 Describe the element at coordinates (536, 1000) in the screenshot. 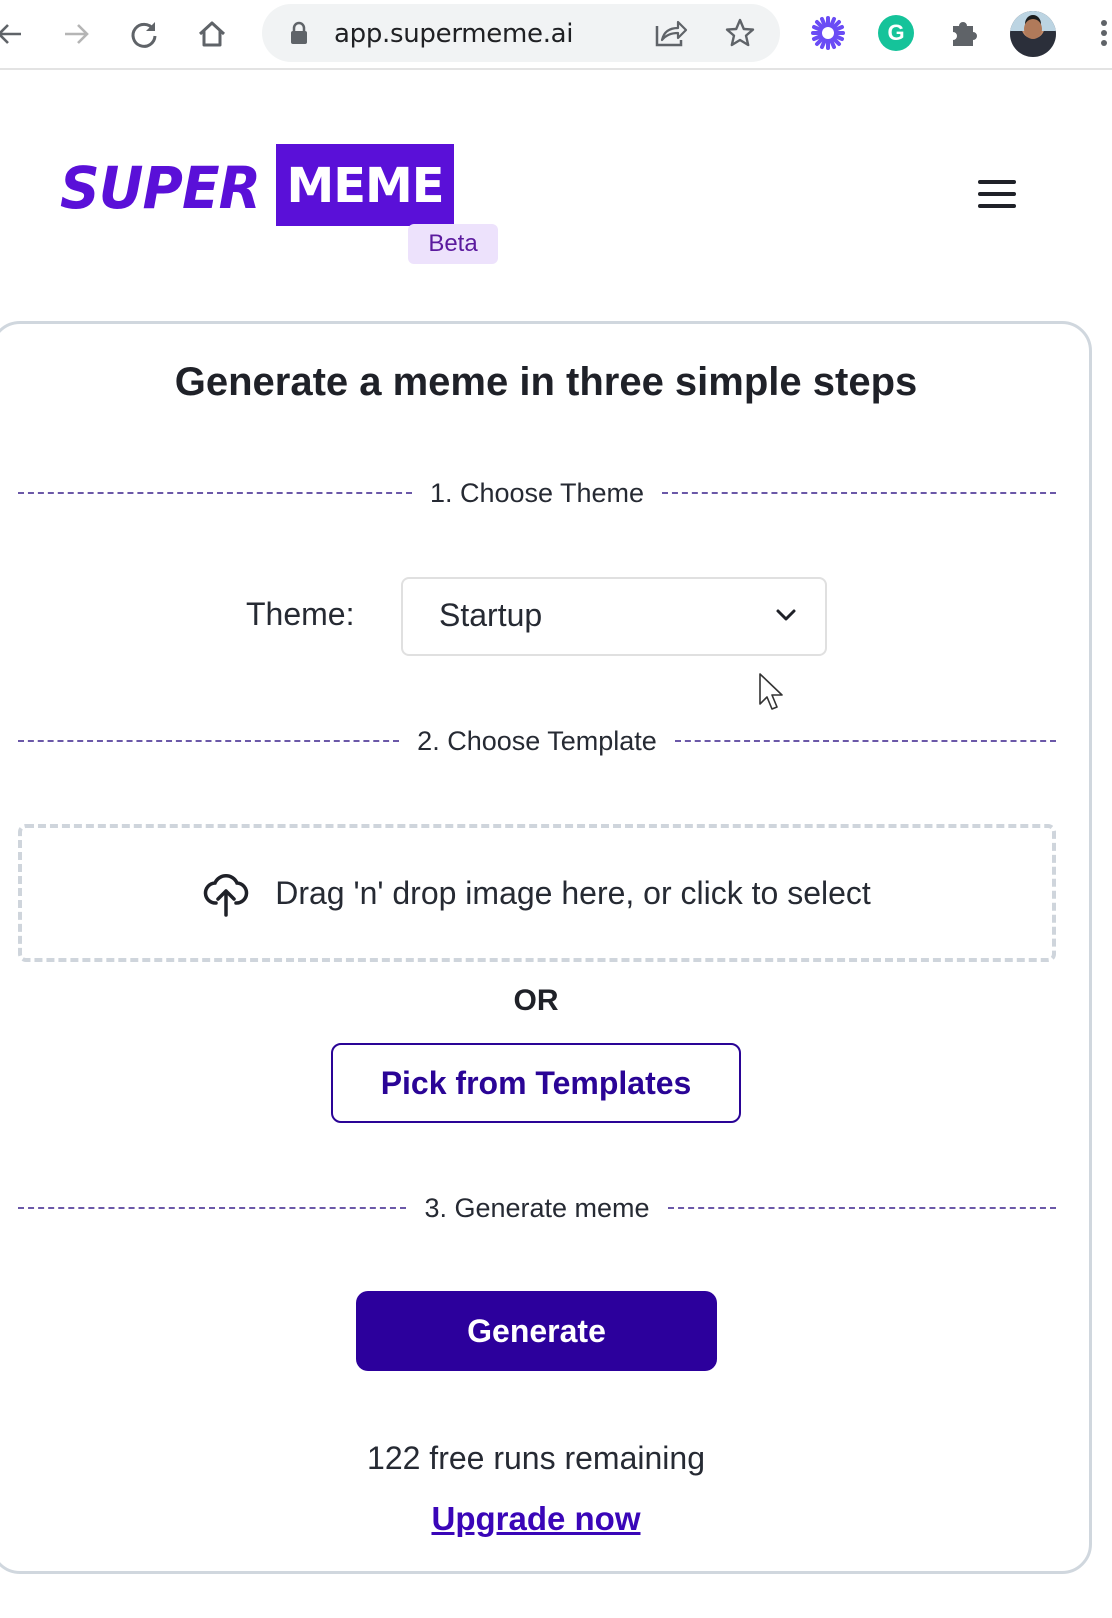

I see `or-separator: OR` at that location.